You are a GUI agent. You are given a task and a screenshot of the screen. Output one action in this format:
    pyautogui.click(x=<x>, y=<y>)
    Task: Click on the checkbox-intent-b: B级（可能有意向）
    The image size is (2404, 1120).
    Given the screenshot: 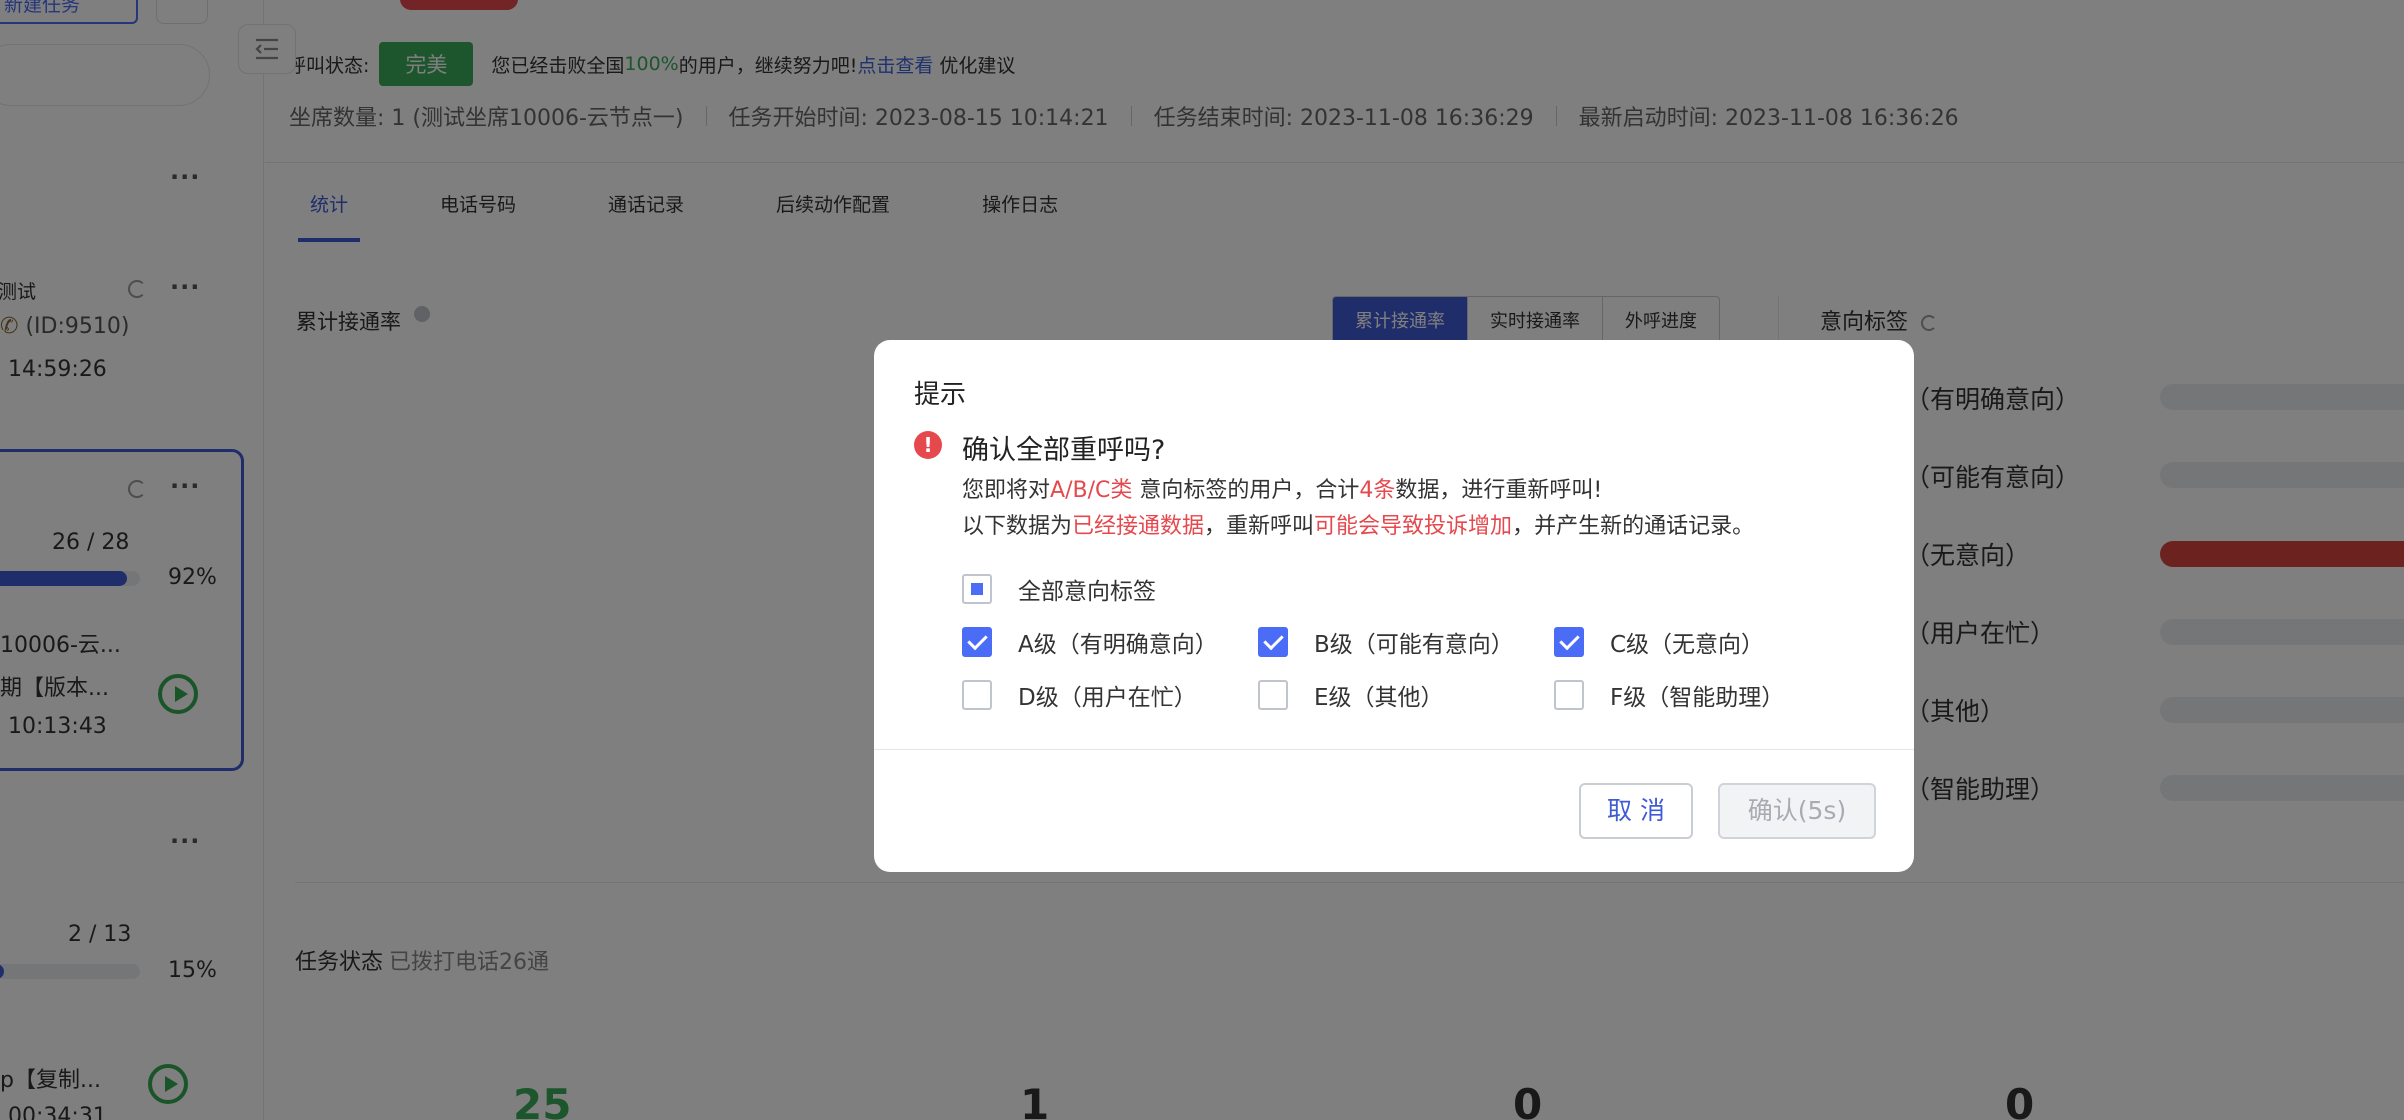 What is the action you would take?
    pyautogui.click(x=1386, y=642)
    